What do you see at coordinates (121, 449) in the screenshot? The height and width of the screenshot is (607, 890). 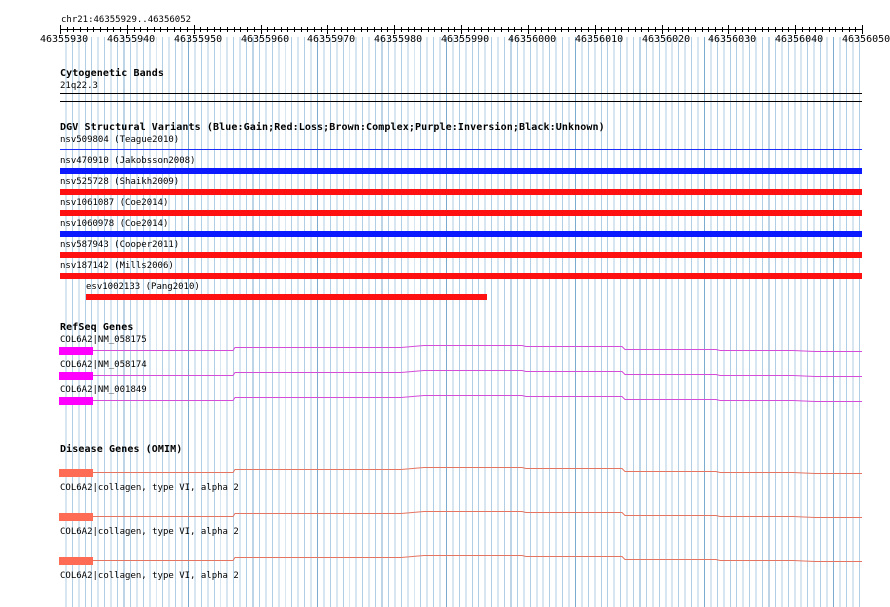 I see `omim-title: Disease Genes (OMIM)` at bounding box center [121, 449].